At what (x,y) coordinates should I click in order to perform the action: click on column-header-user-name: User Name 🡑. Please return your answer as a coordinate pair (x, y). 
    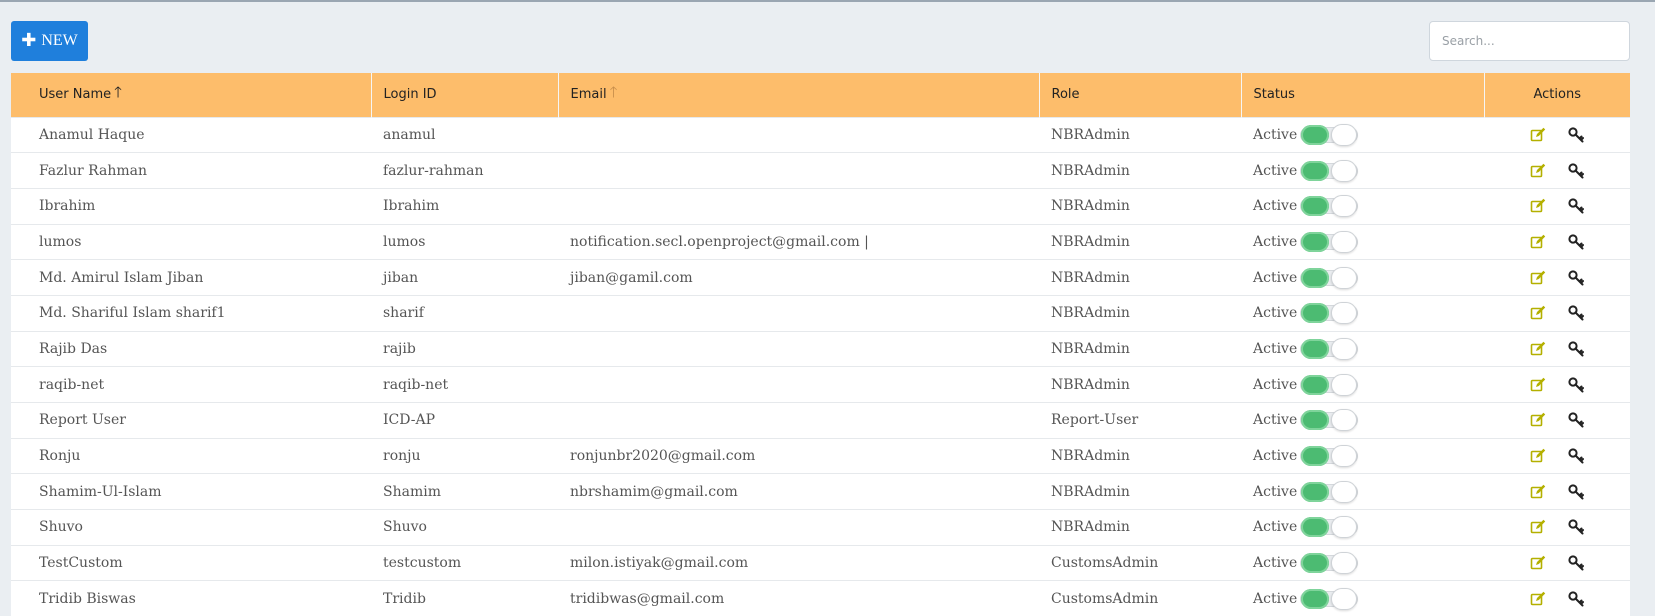
    Looking at the image, I should click on (191, 95).